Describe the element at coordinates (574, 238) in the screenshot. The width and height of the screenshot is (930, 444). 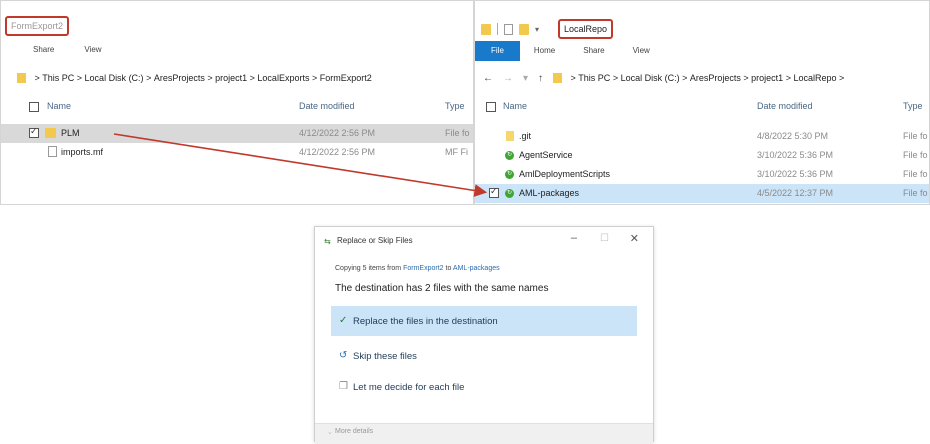
I see `minimize-button: –` at that location.